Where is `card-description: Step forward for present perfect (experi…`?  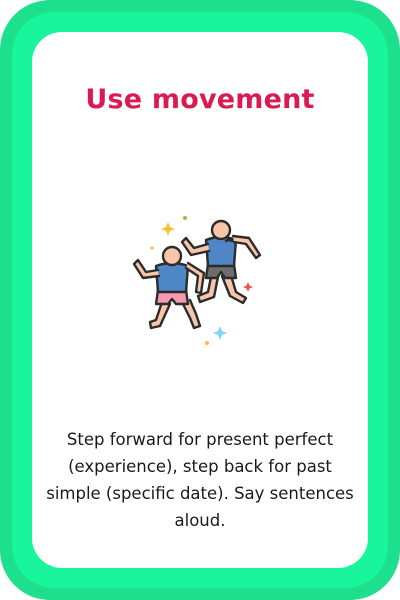
card-description: Step forward for present perfect (experi… is located at coordinates (200, 480).